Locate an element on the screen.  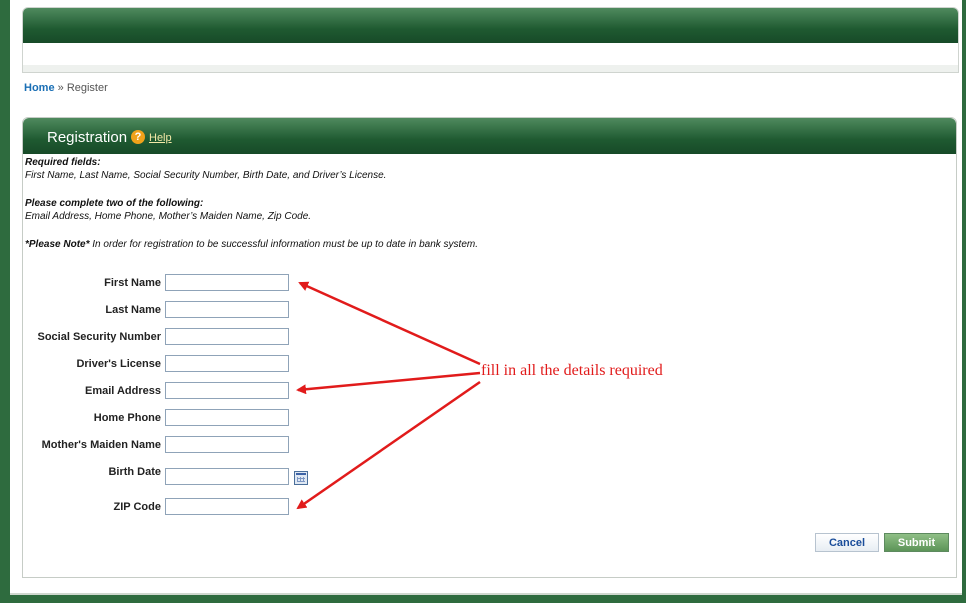
top-banner-footer is located at coordinates (490, 68).